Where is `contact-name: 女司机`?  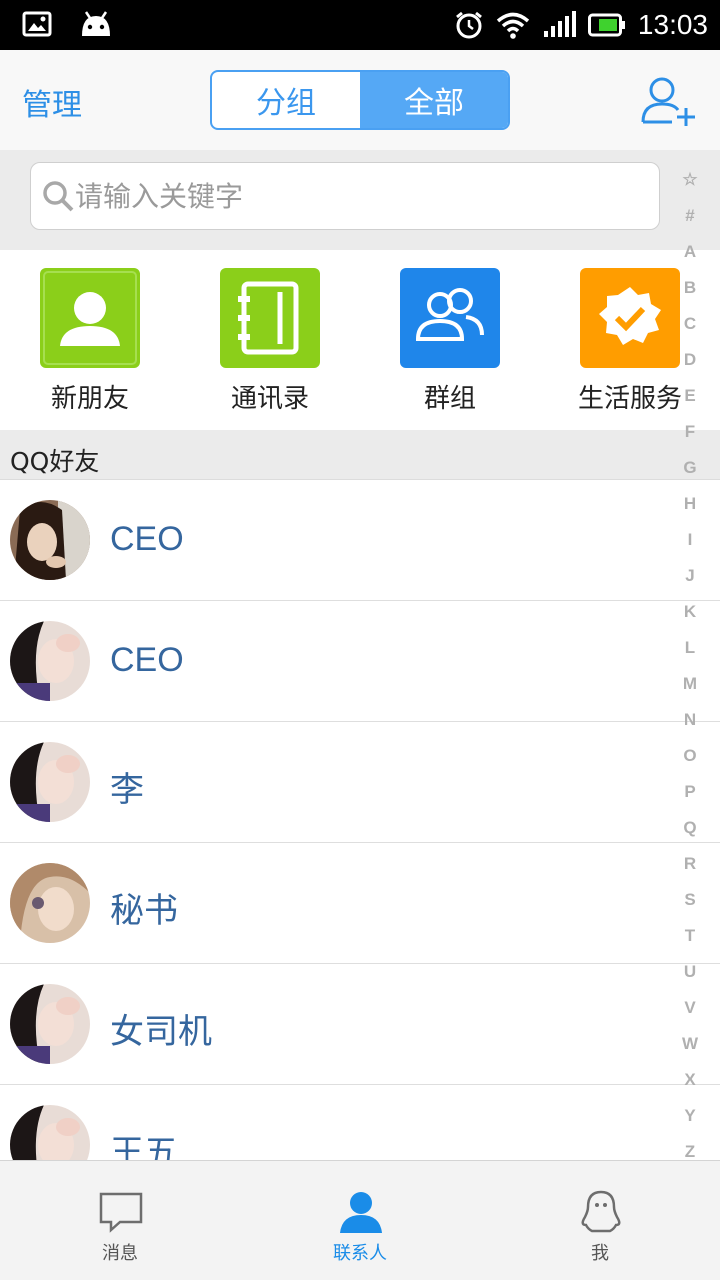
contact-name: 女司机 is located at coordinates (161, 1032).